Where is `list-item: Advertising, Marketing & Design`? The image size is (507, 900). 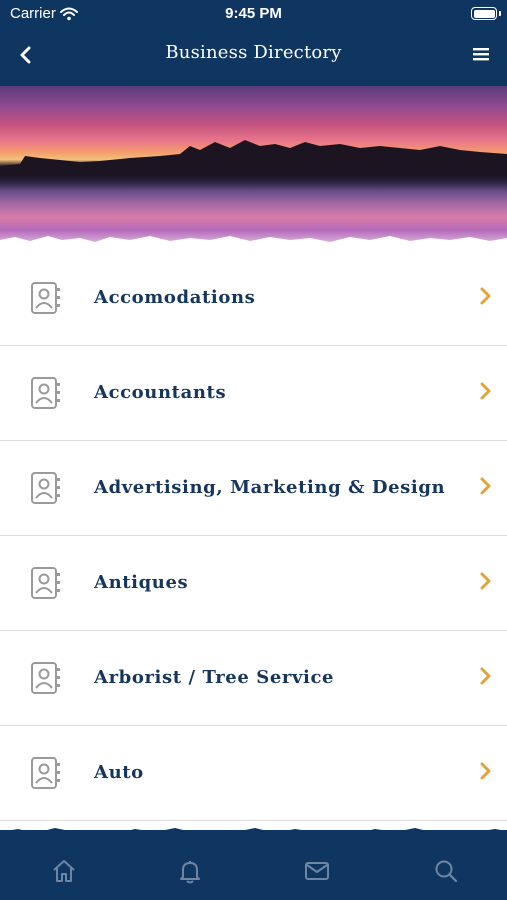
list-item: Advertising, Marketing & Design is located at coordinates (253, 488).